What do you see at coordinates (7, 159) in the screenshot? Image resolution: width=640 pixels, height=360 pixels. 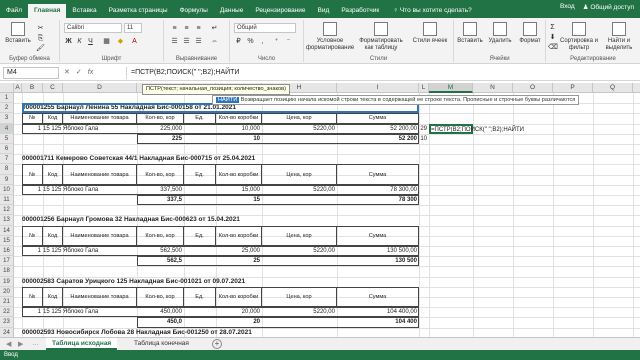 I see `row-header-7: 7` at bounding box center [7, 159].